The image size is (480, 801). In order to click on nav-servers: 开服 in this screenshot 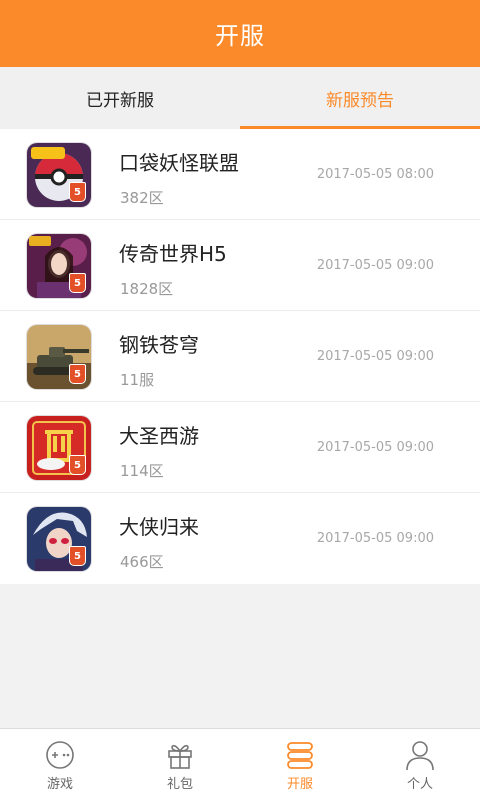, I will do `click(300, 765)`.